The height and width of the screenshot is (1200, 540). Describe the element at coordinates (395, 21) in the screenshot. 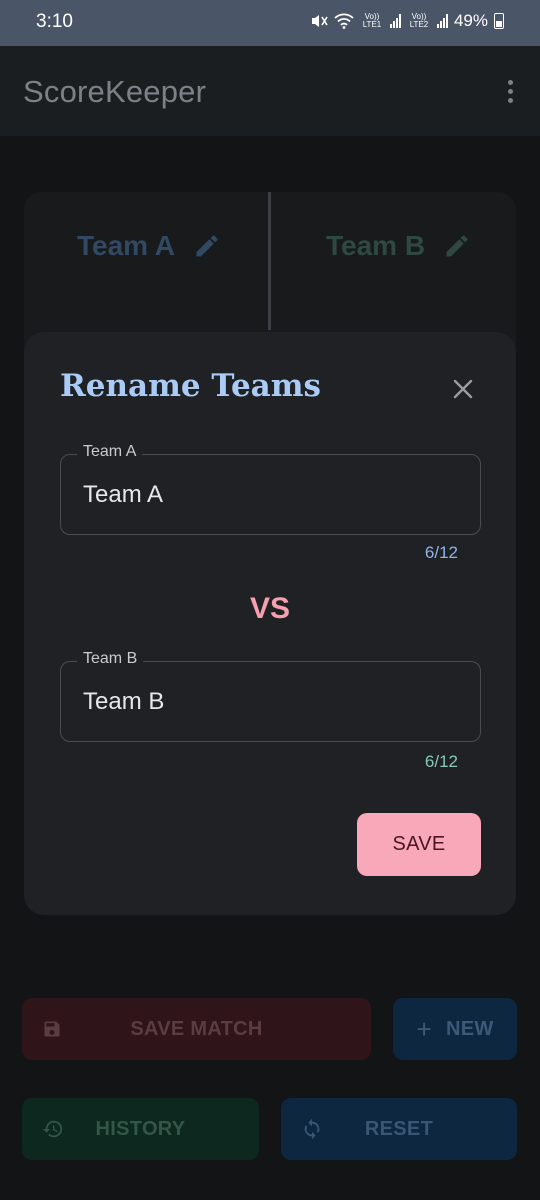

I see `signal1-icon` at that location.